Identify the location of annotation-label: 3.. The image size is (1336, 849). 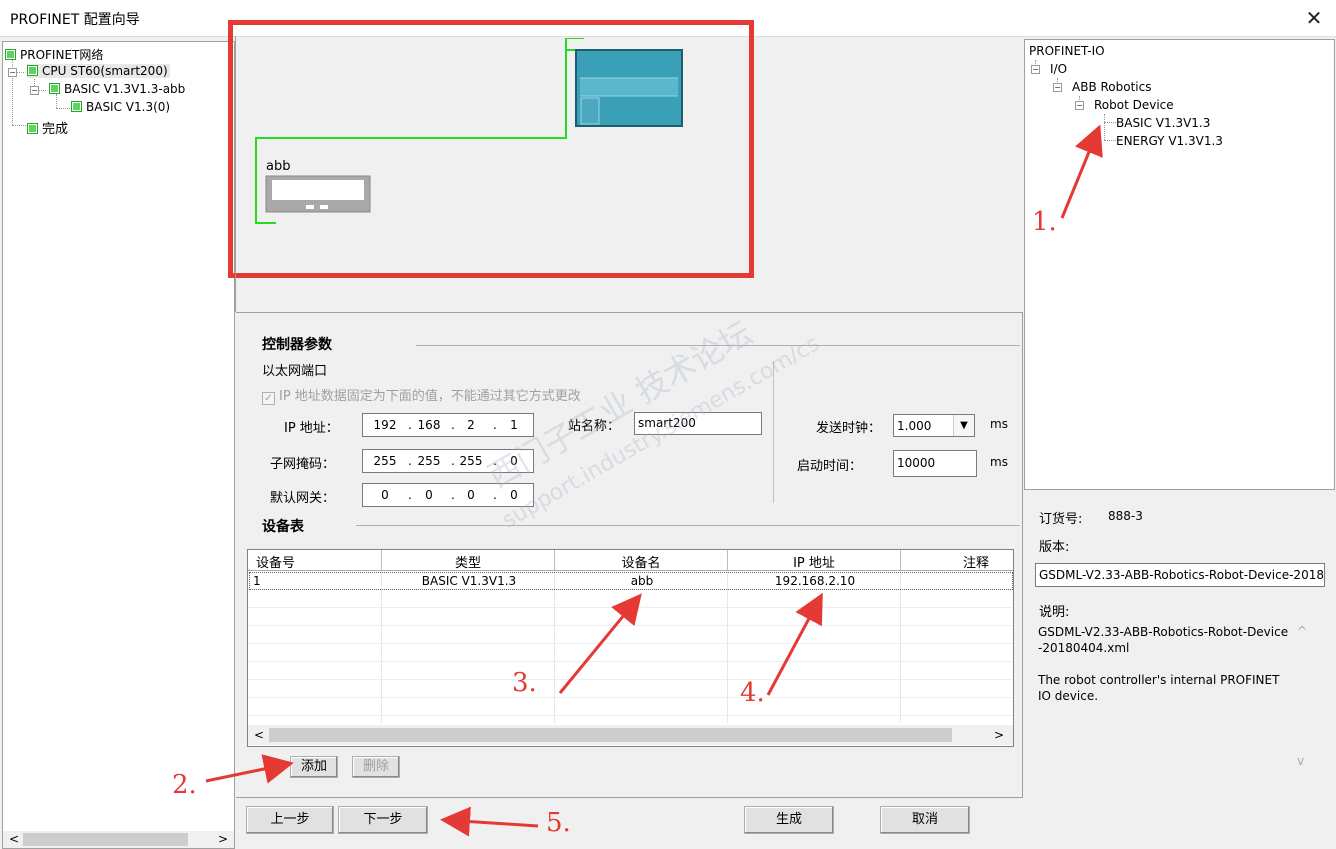
(524, 683).